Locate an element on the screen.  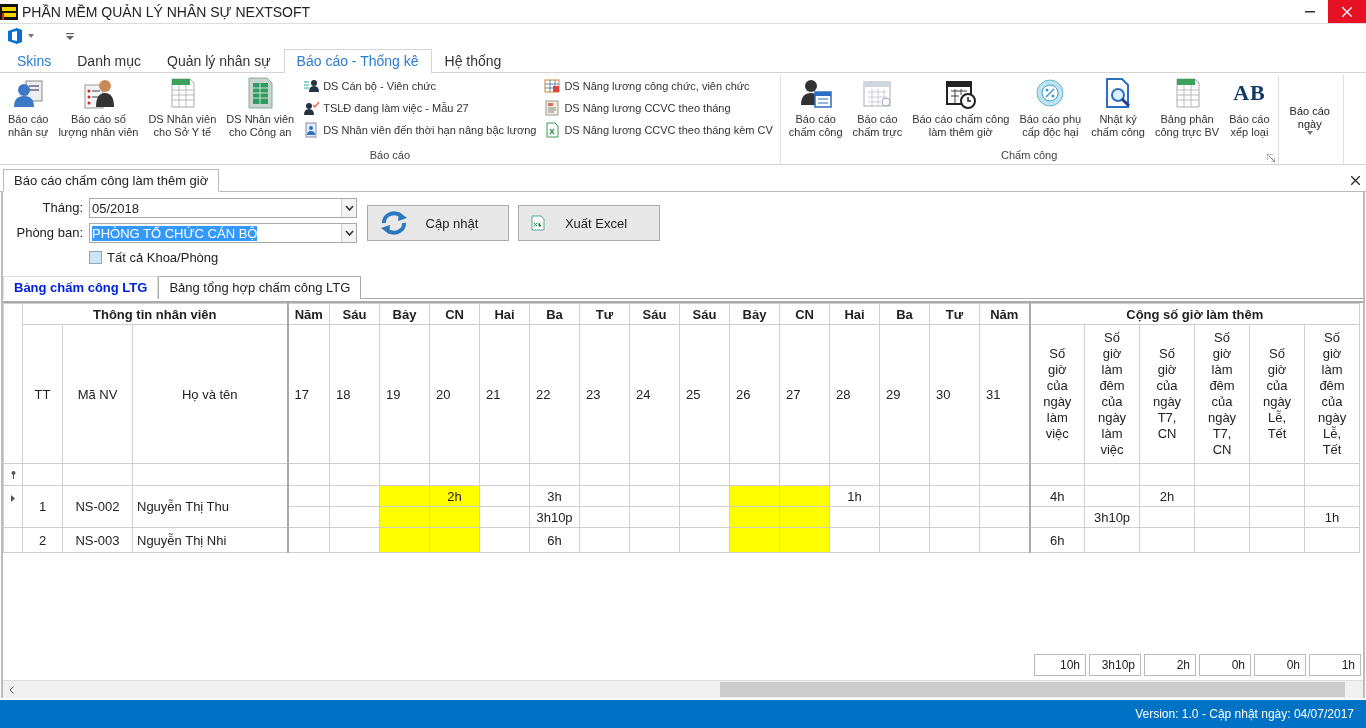
table-cell: 4h is located at coordinates (1057, 496).